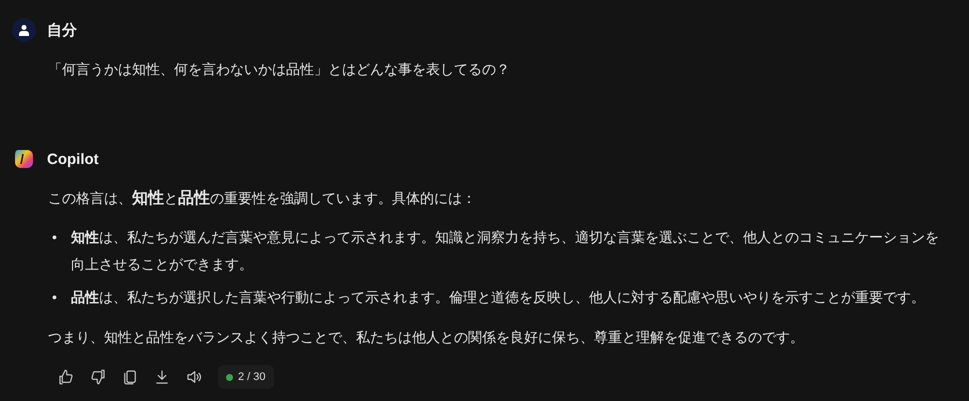 The width and height of the screenshot is (969, 401). I want to click on assistant-name: Copilot, so click(73, 159).